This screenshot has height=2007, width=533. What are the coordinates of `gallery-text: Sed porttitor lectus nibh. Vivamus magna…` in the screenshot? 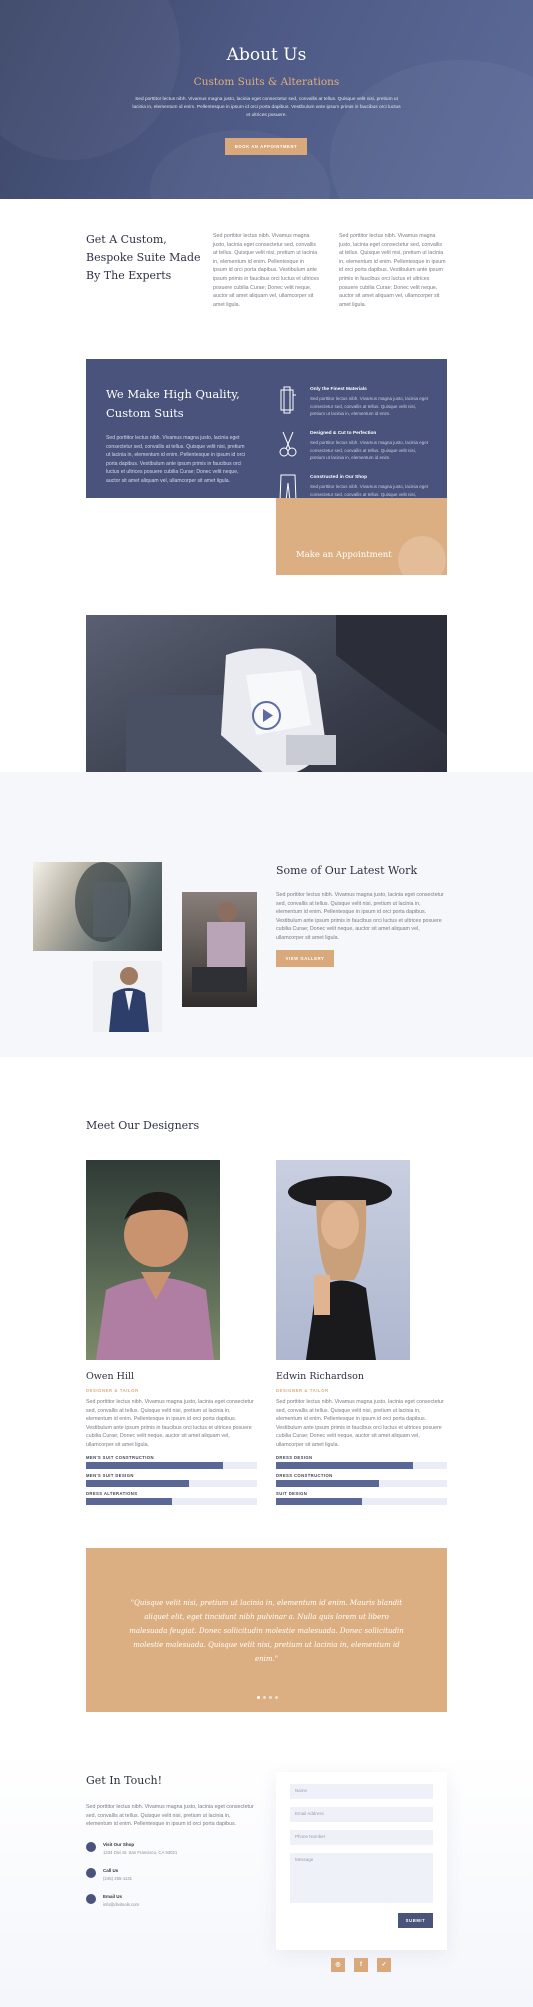 It's located at (360, 916).